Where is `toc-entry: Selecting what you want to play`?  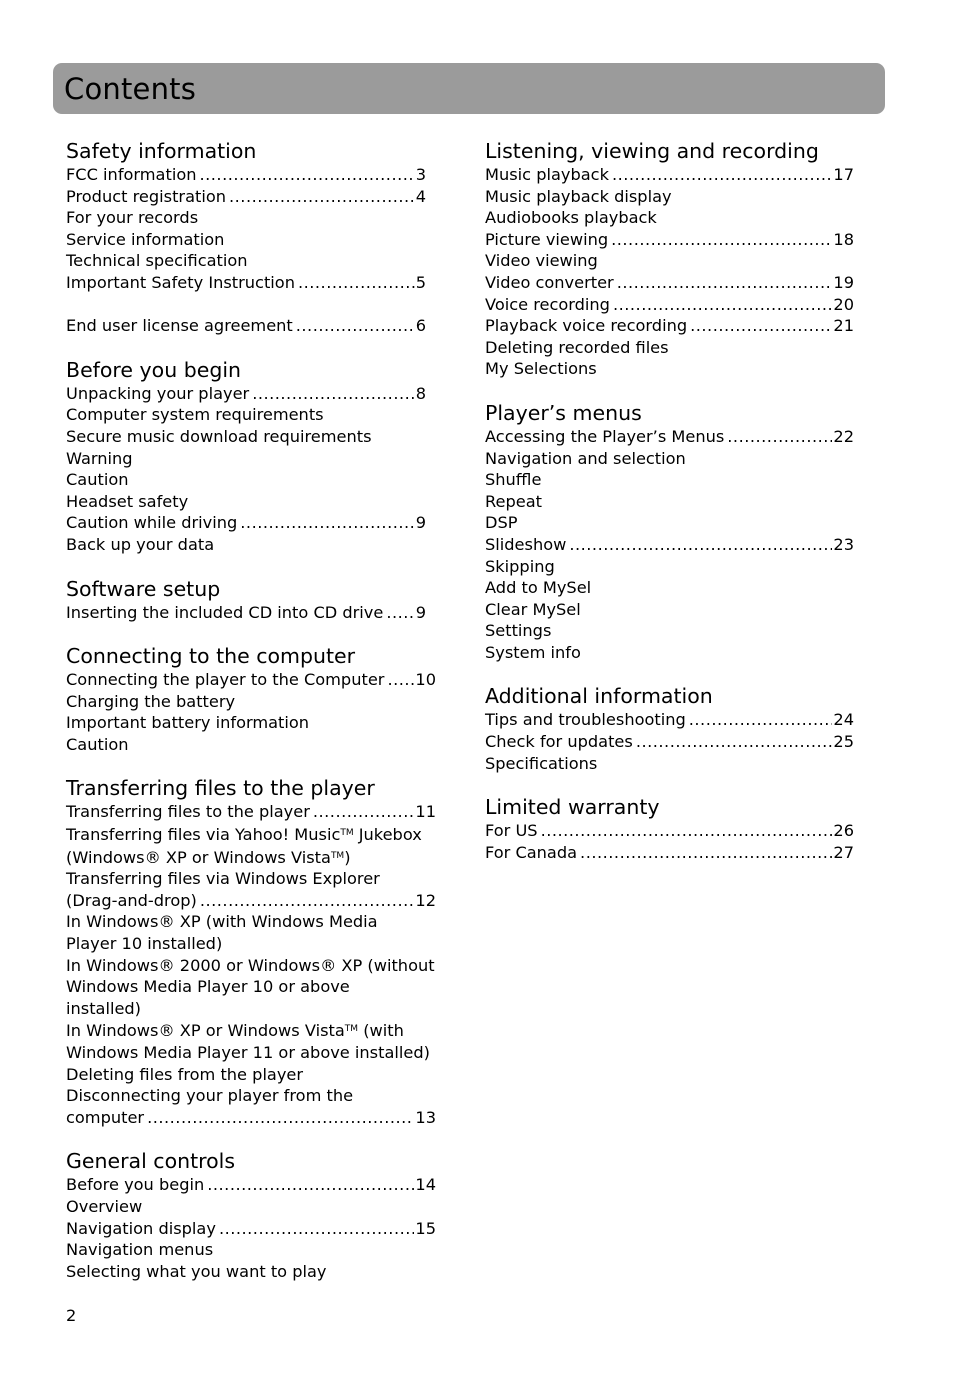
toc-entry: Selecting what you want to play is located at coordinates (261, 1272).